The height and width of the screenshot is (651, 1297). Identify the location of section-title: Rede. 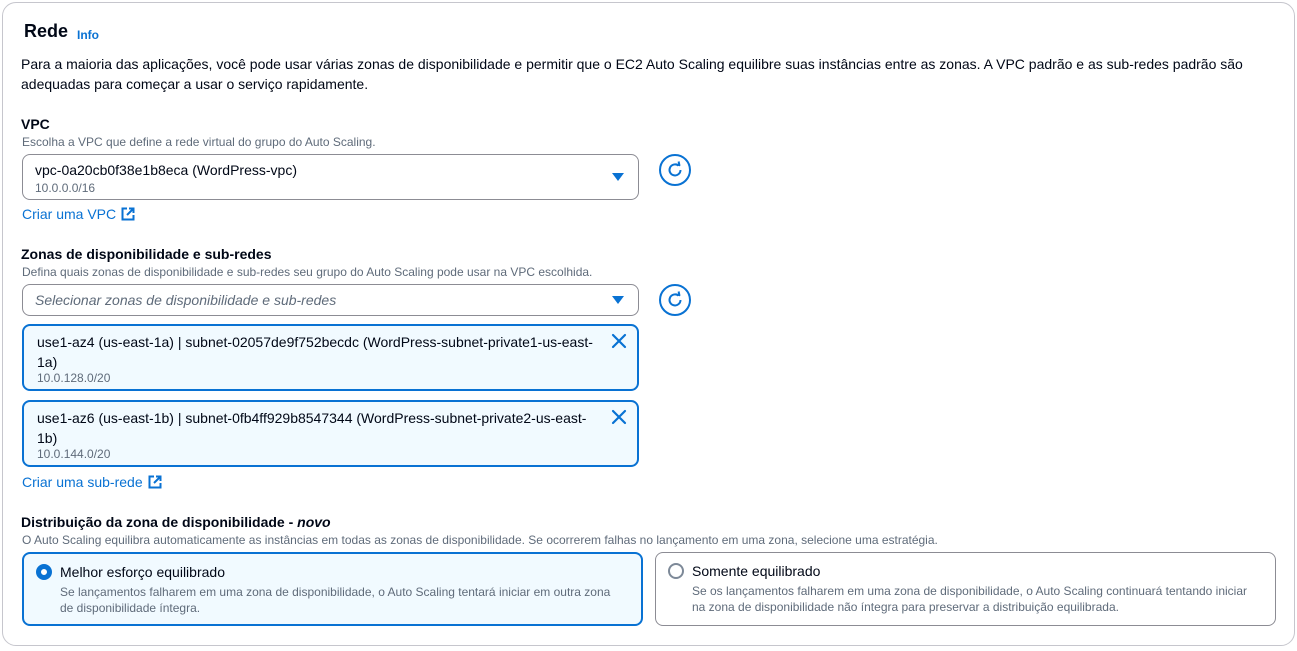
(46, 31).